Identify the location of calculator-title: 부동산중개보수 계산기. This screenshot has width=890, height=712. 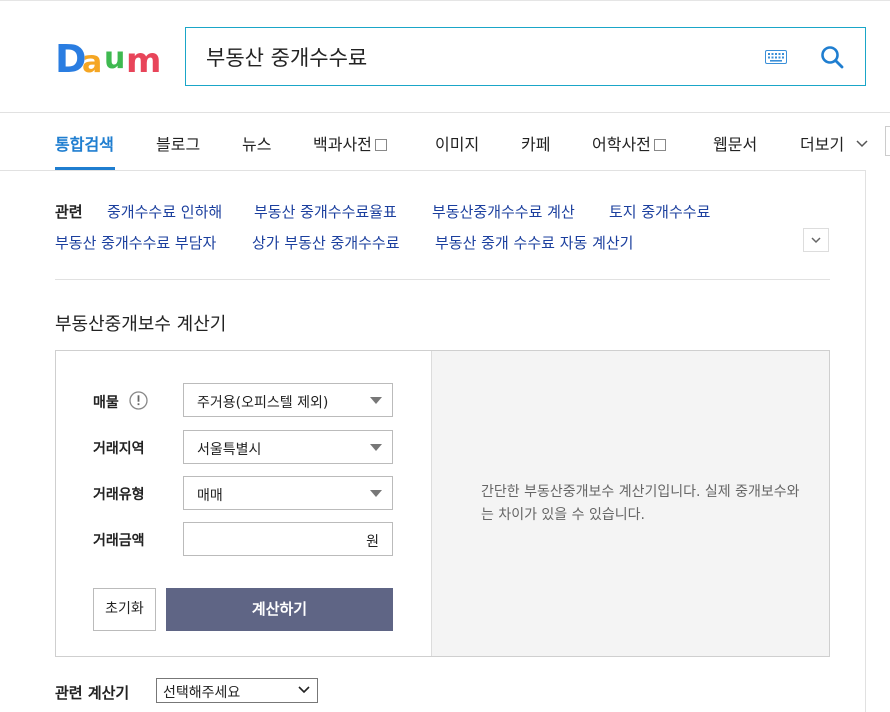
(141, 324).